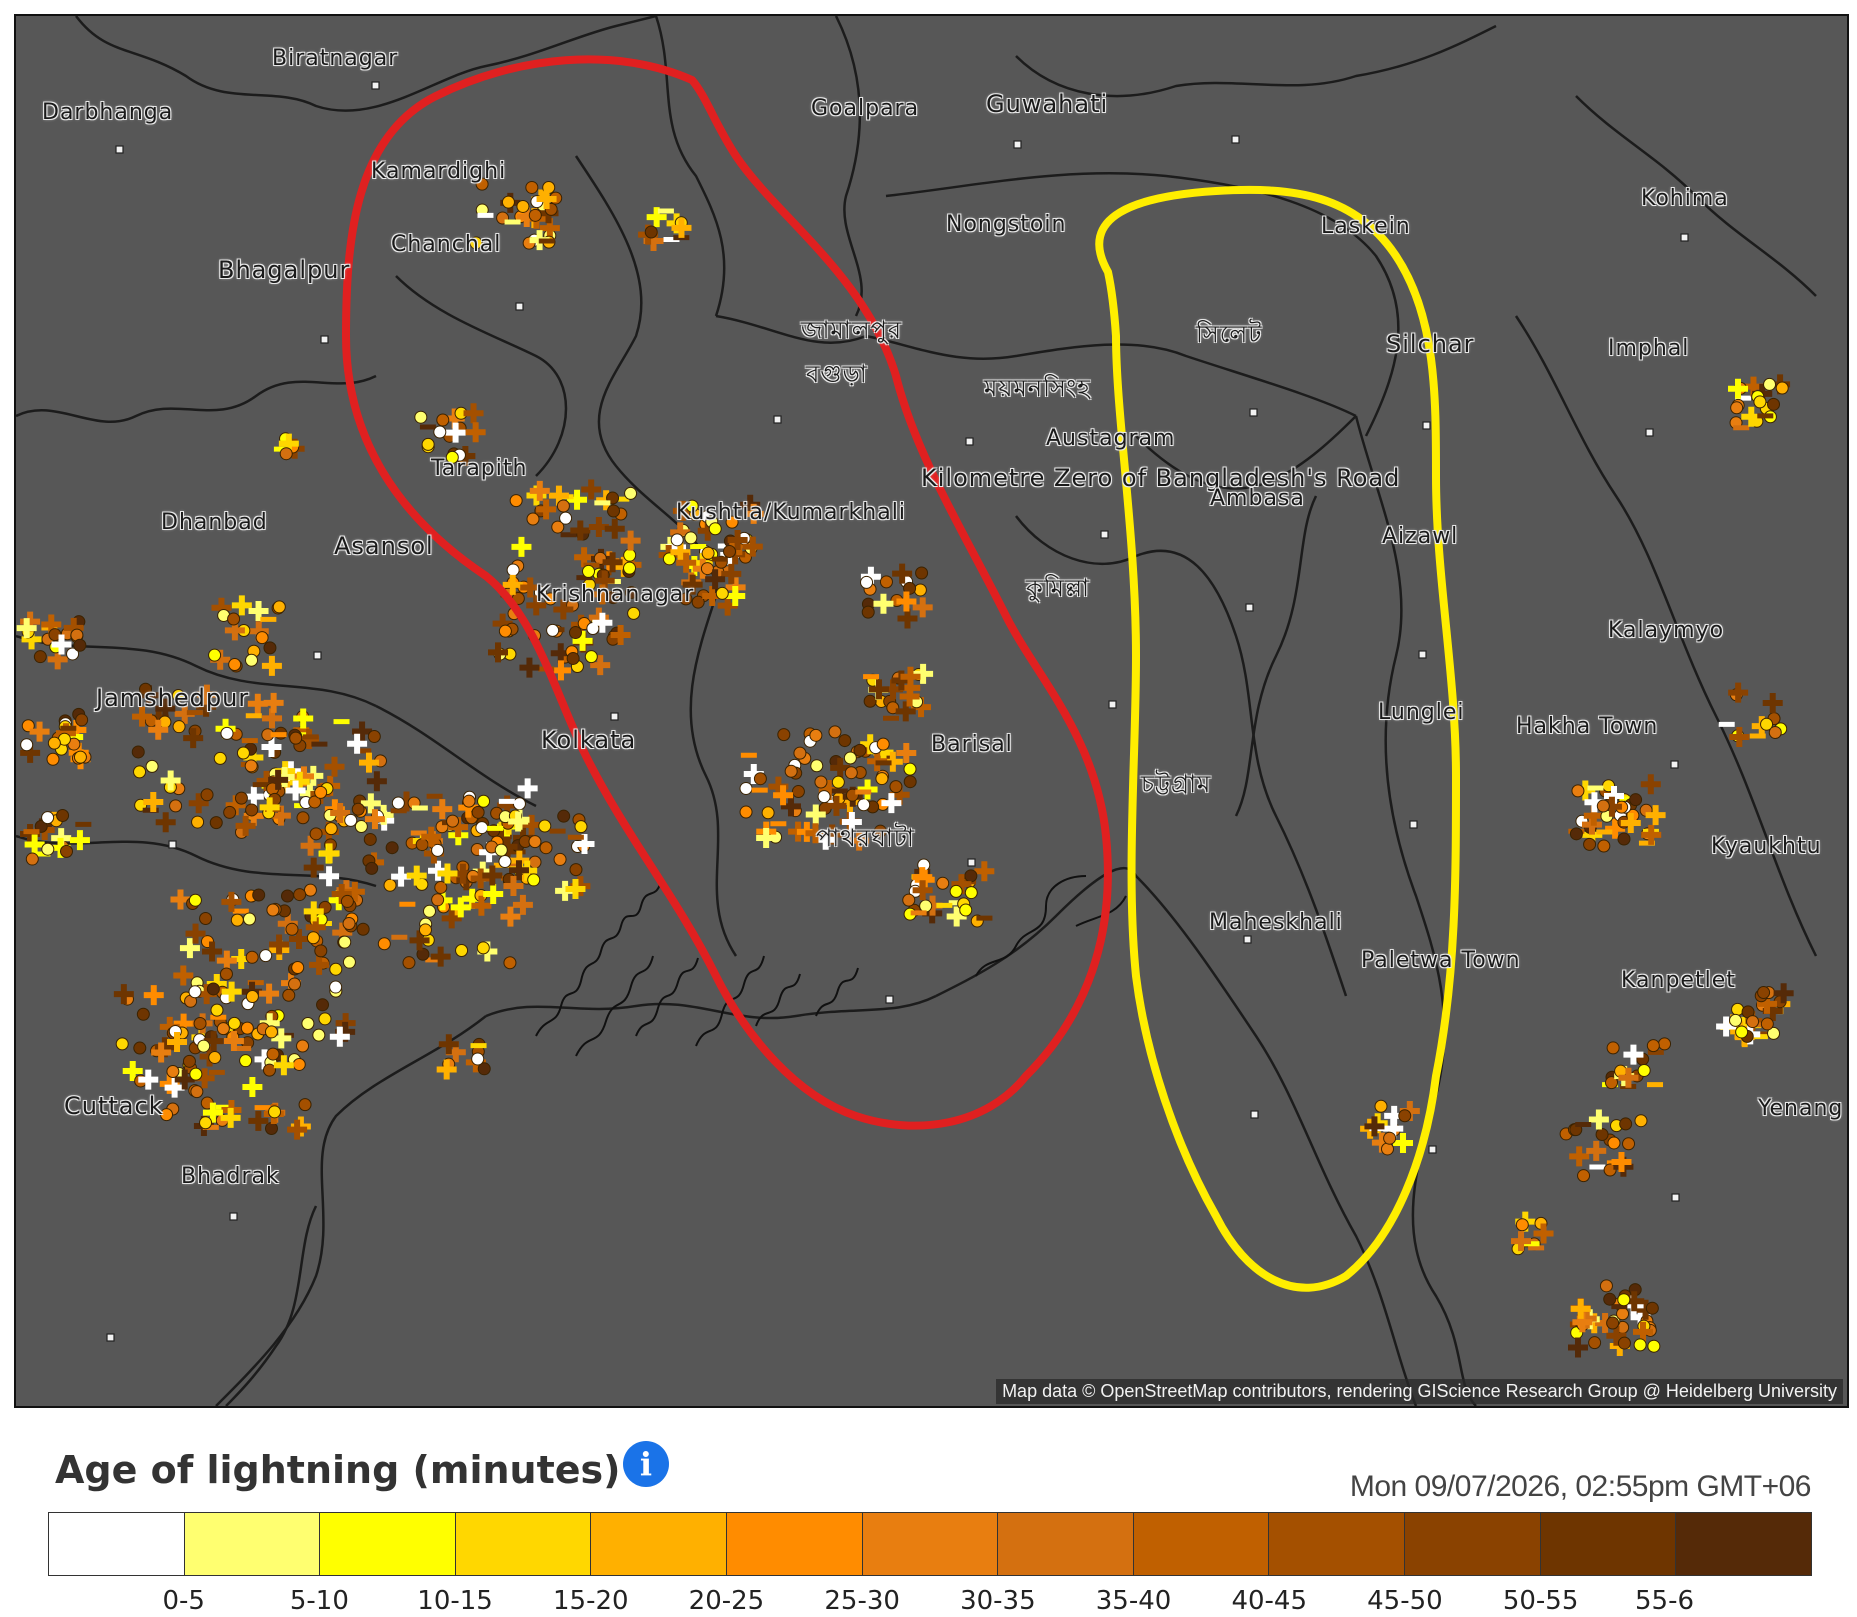 The image size is (1857, 1617). I want to click on city-krishnanagar-label: Krishnanagar, so click(615, 594).